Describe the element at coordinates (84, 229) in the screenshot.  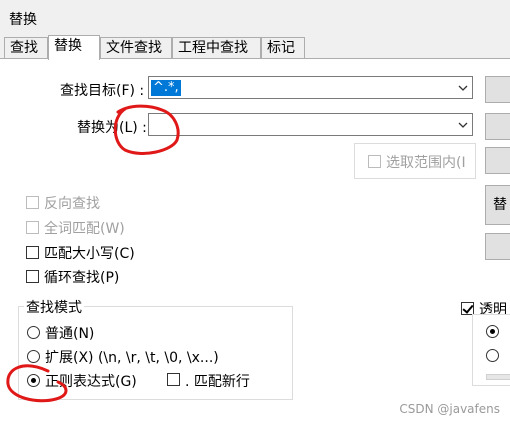
I see `whole-word-label: 全词匹配(W)` at that location.